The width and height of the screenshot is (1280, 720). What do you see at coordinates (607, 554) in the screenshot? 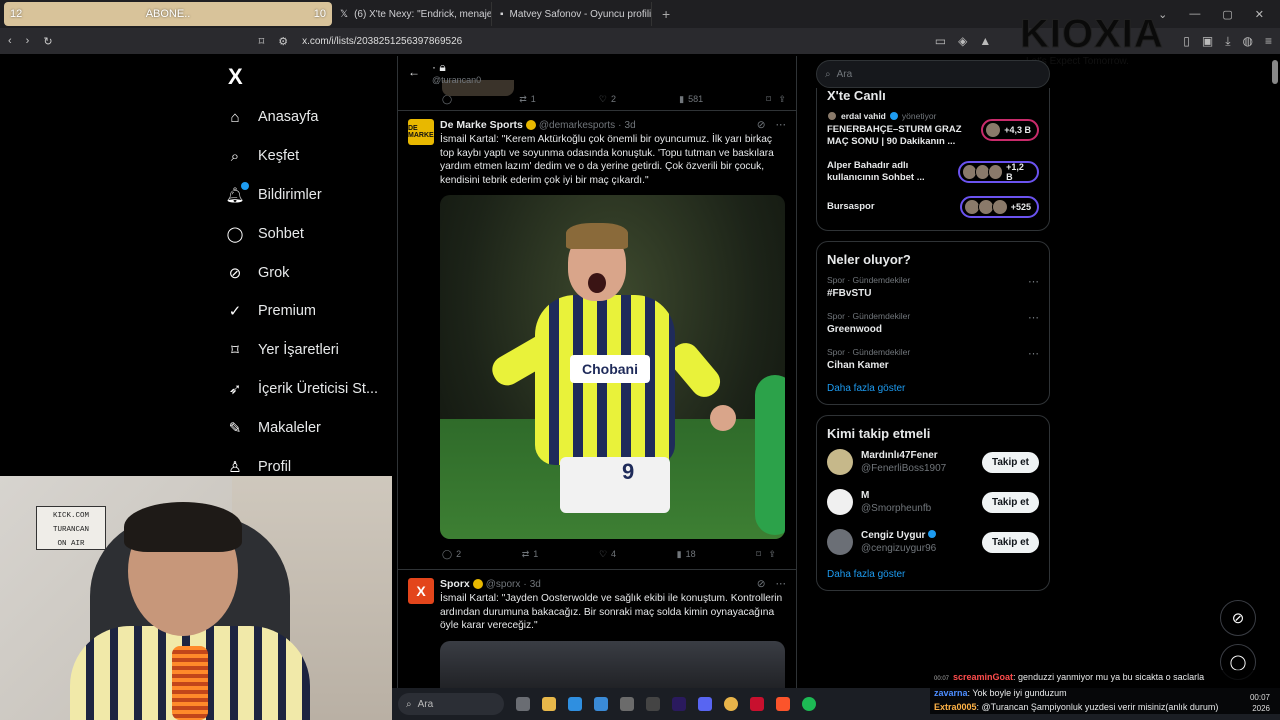
I see `like-button: ♡ 4` at bounding box center [607, 554].